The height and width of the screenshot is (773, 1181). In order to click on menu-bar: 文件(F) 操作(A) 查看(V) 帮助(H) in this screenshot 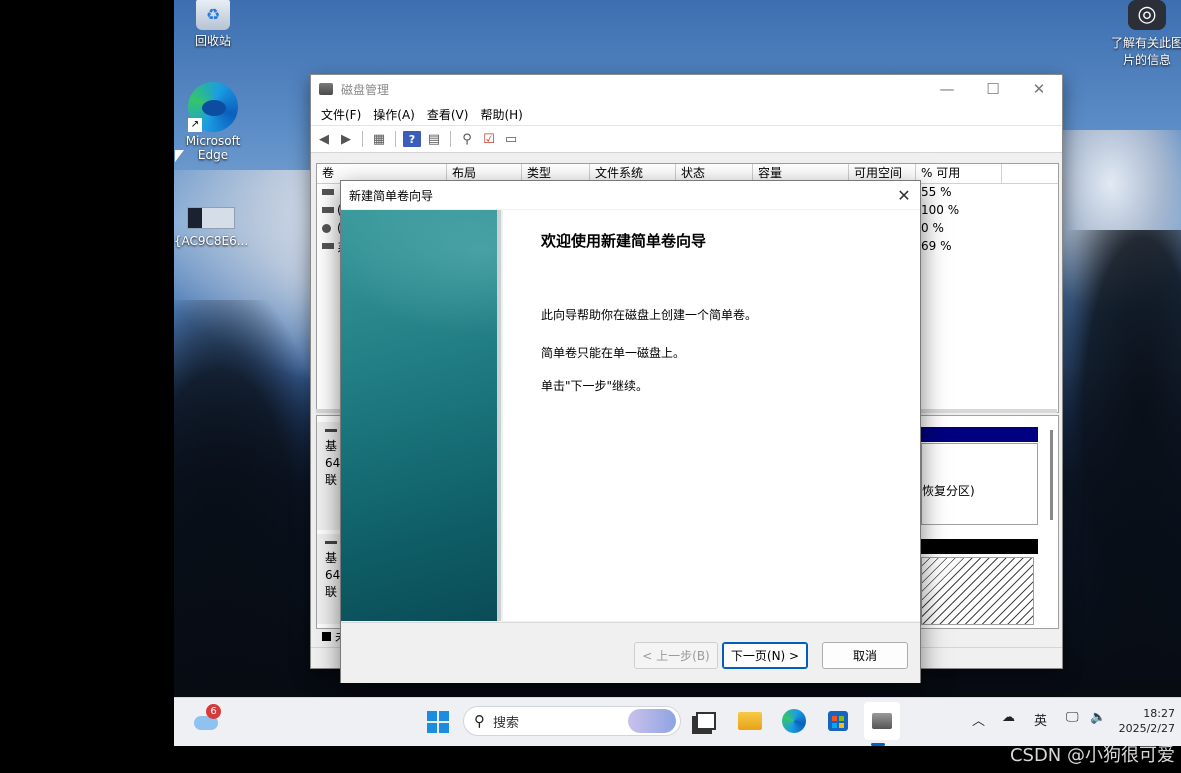, I will do `click(686, 114)`.